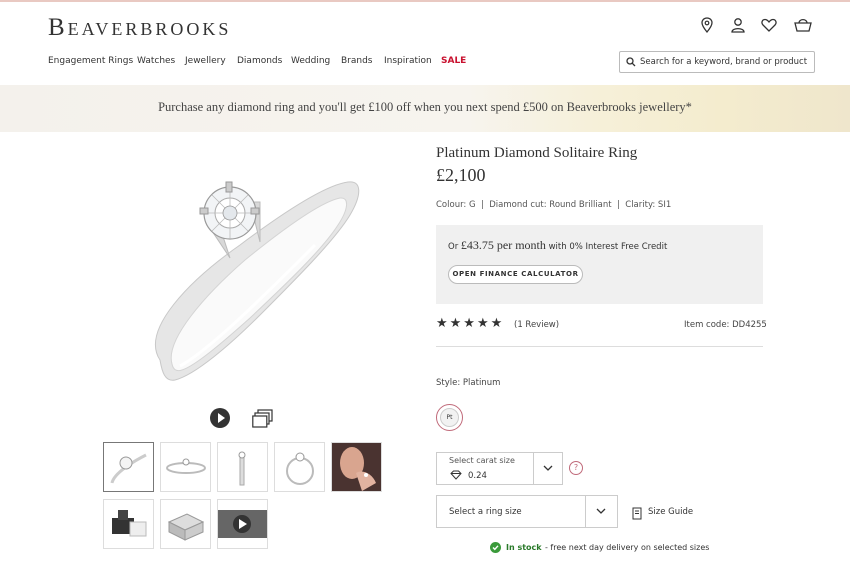 This screenshot has height=564, width=850. I want to click on ring-angle-thumb-image, so click(128, 468).